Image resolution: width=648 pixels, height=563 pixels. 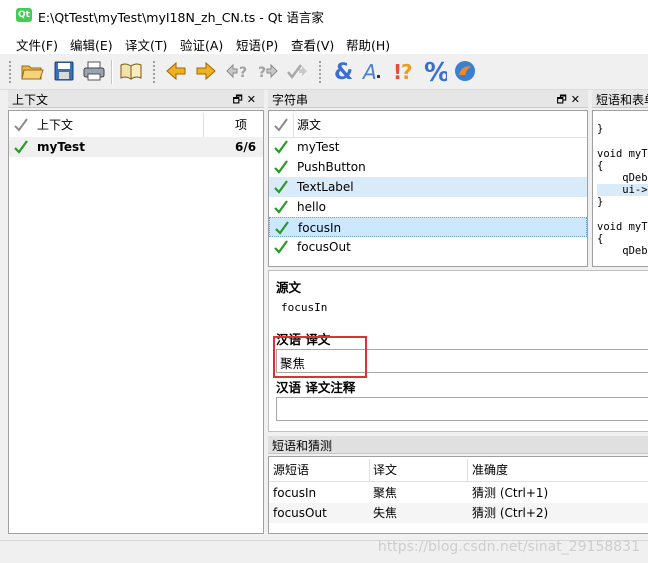 I want to click on source-column-header: 源文, so click(x=309, y=125).